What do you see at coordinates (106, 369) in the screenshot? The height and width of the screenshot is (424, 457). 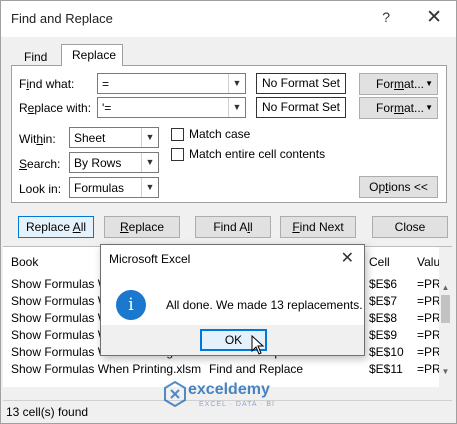 I see `cell-book: Show Formulas When Printing.xlsm` at bounding box center [106, 369].